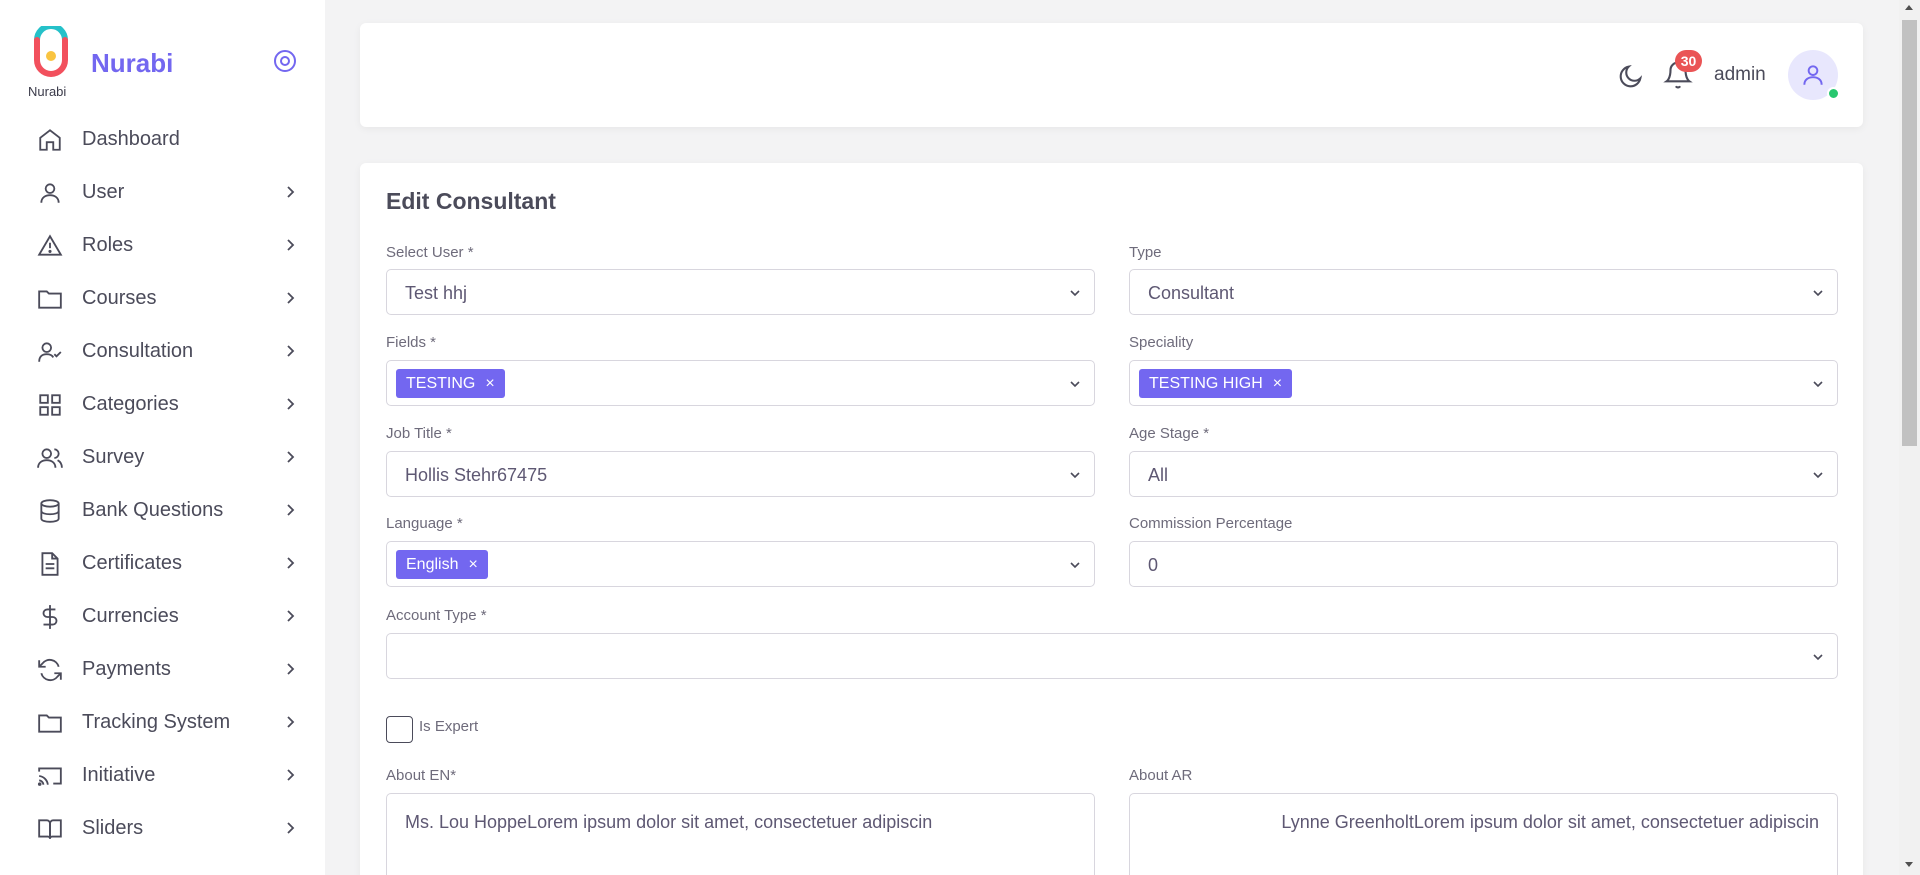 The height and width of the screenshot is (875, 1920). What do you see at coordinates (162, 775) in the screenshot?
I see `sidebar-item-initiative: Initiative` at bounding box center [162, 775].